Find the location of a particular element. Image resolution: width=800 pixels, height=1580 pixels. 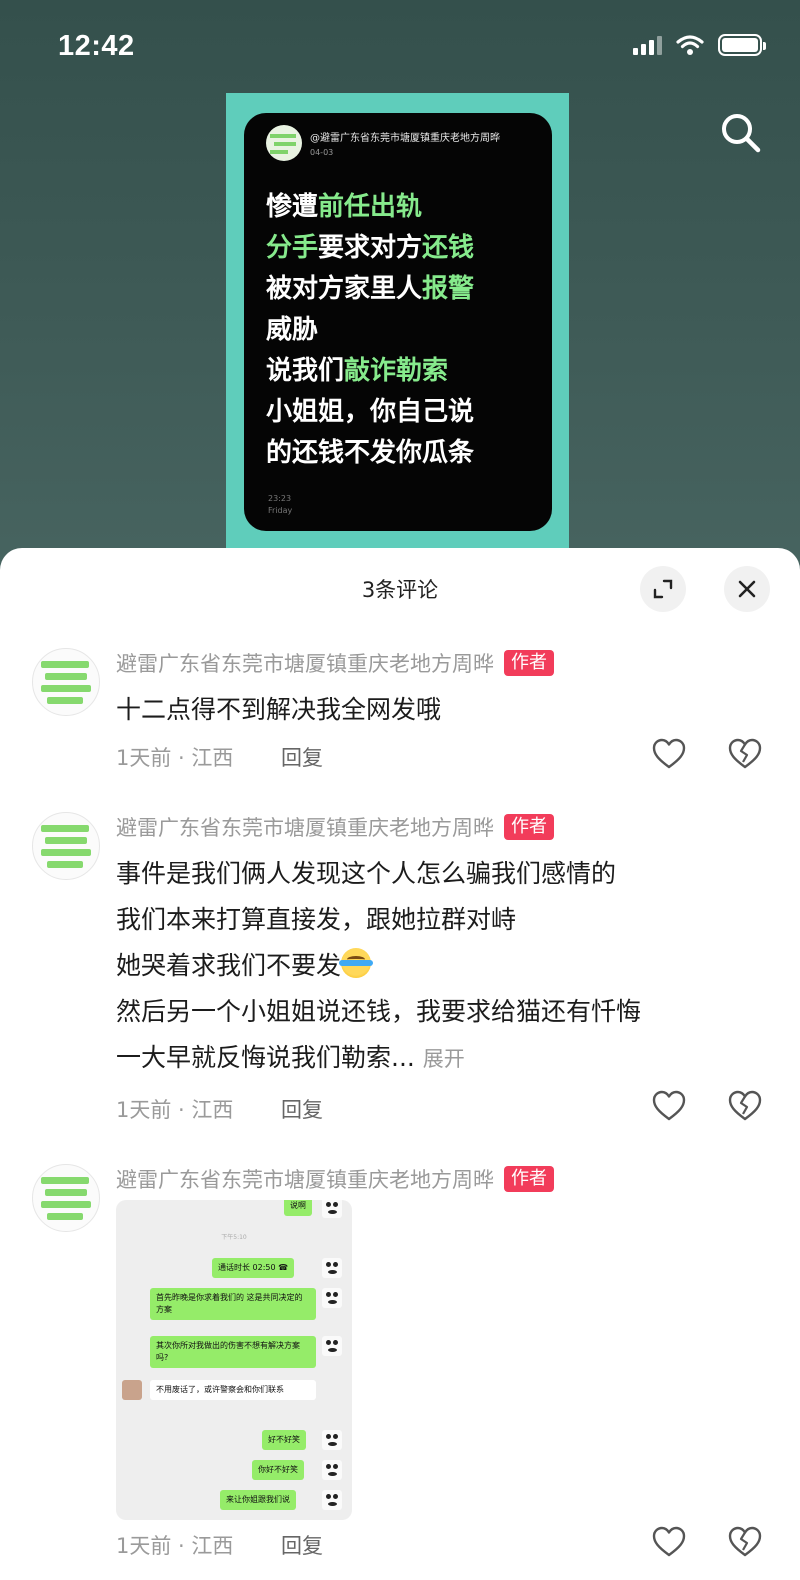

post-highlight-text: 报警 is located at coordinates (448, 289).